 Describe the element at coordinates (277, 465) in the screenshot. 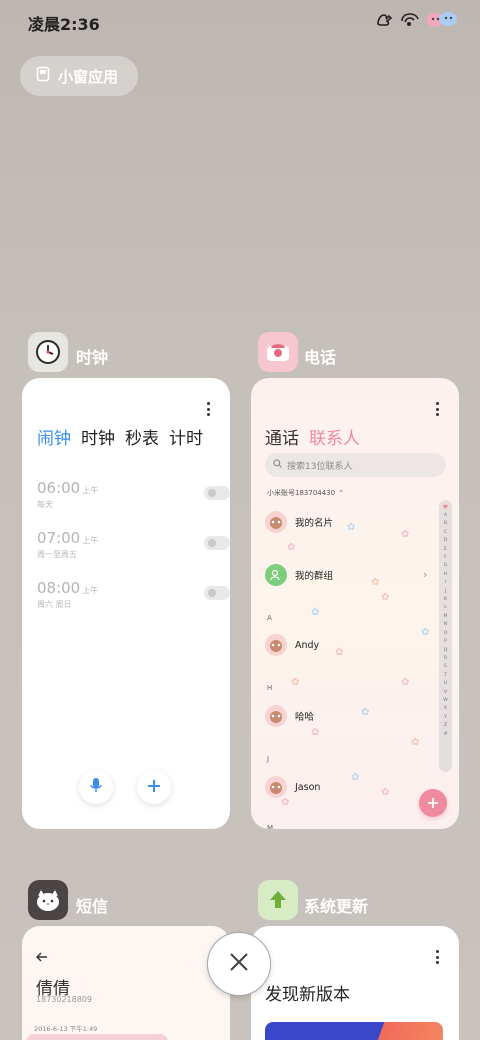

I see `search-icon` at that location.